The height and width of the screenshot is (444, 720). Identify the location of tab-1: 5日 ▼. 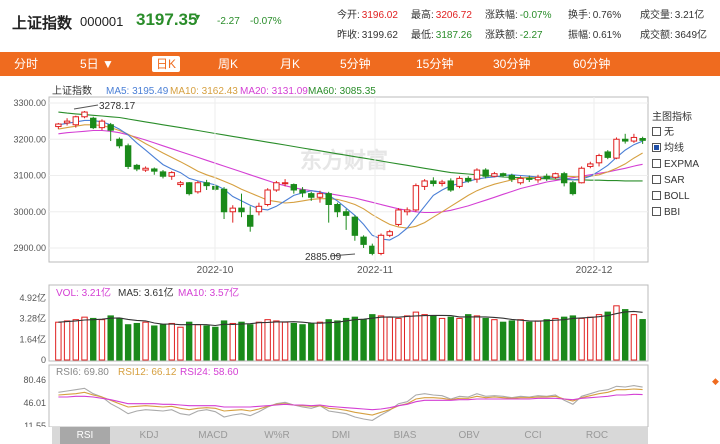
(97, 64).